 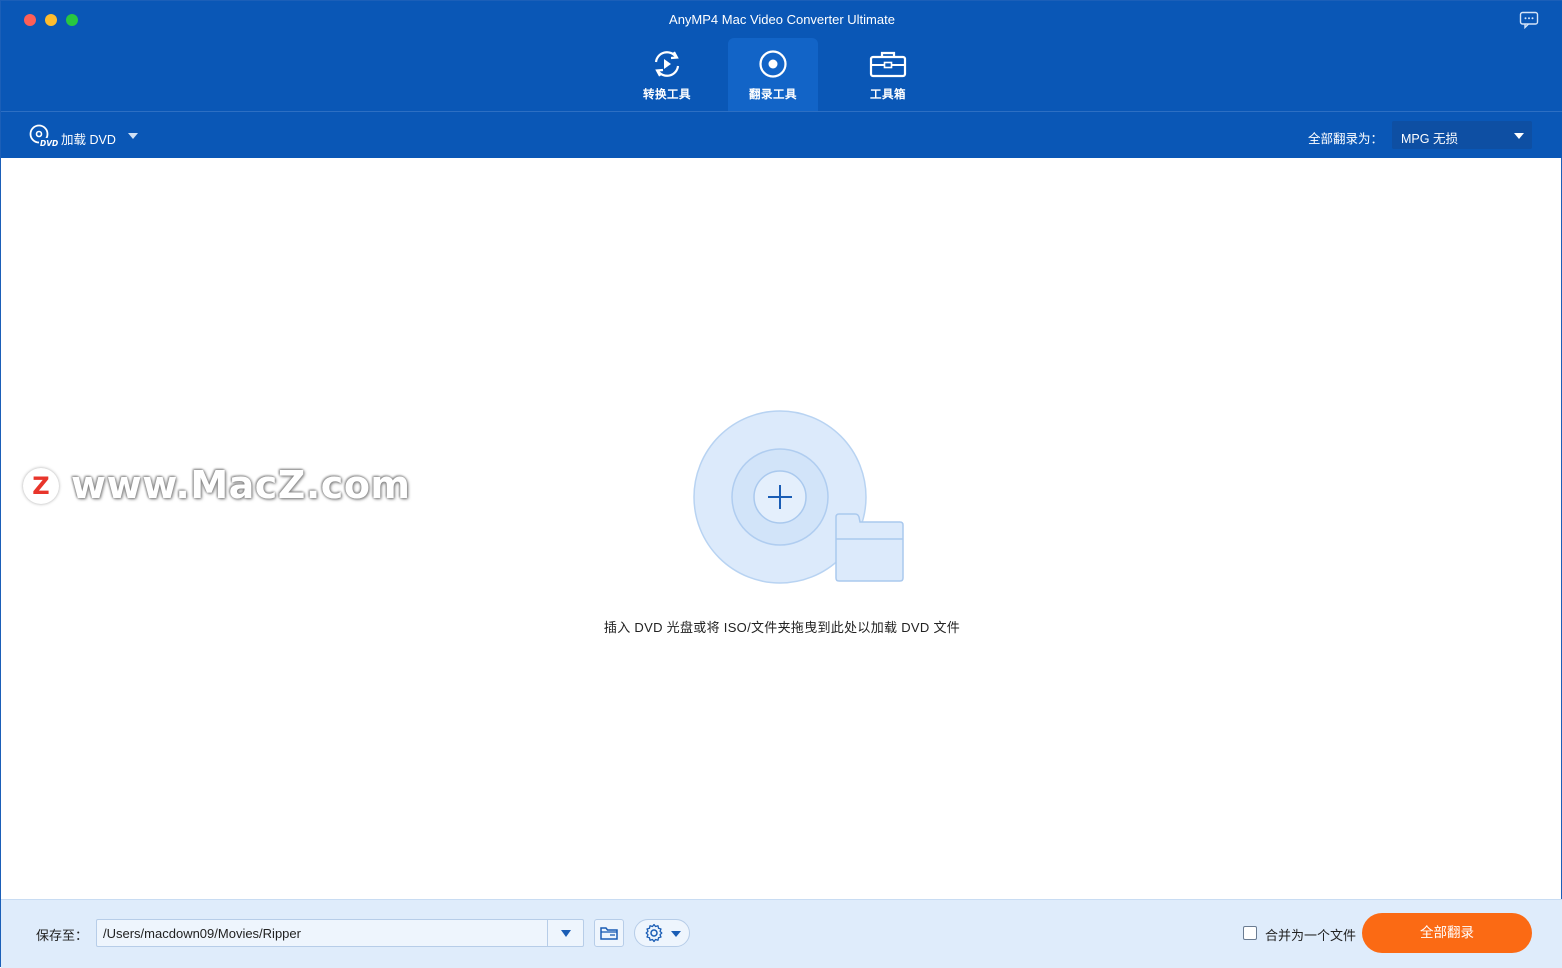 I want to click on folder-icon, so click(x=609, y=933).